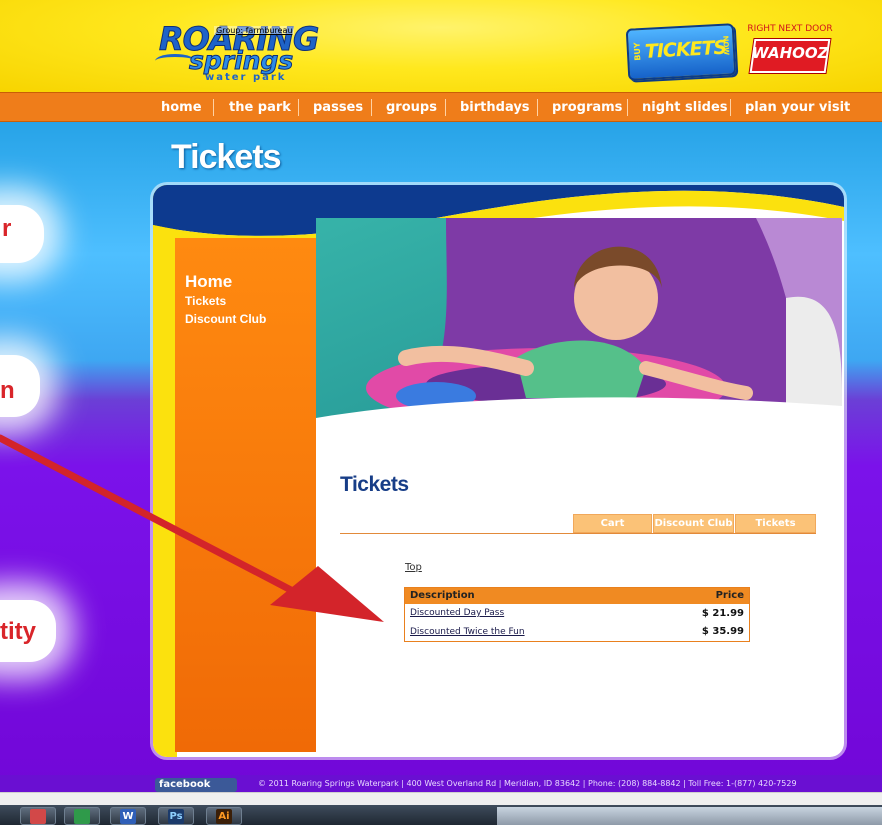 The width and height of the screenshot is (882, 825). What do you see at coordinates (241, 61) in the screenshot?
I see `logo-word-springs: springs` at bounding box center [241, 61].